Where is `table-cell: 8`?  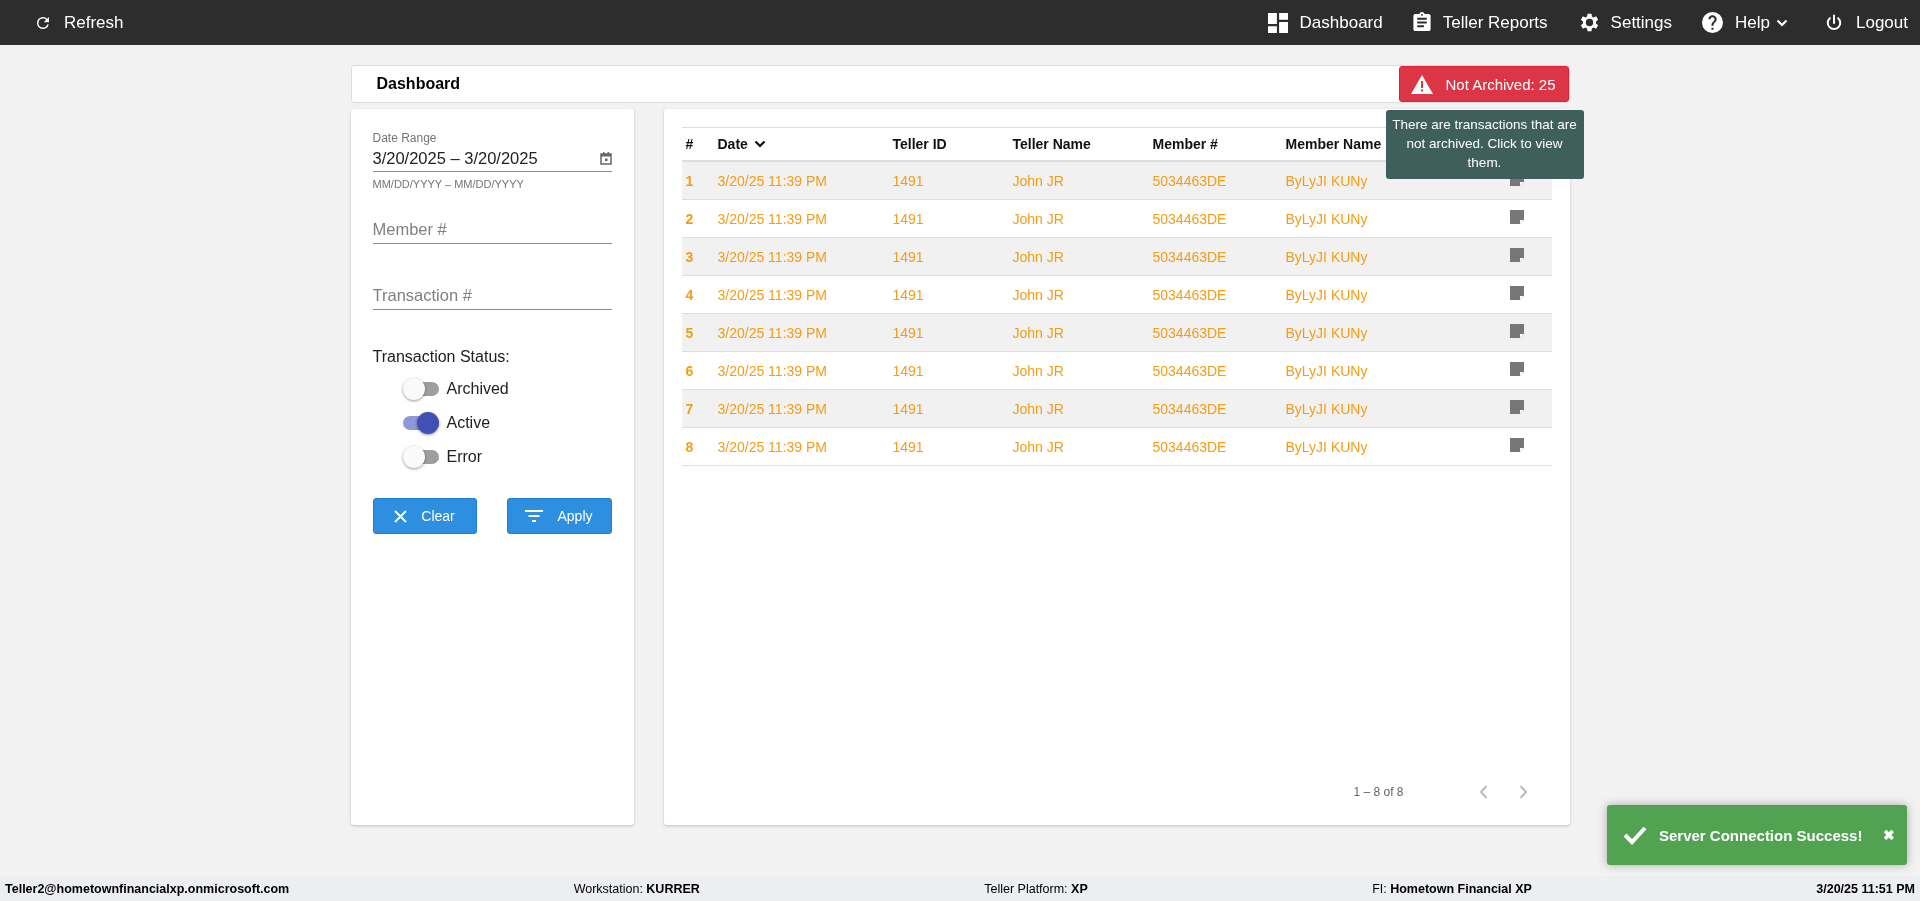 table-cell: 8 is located at coordinates (689, 446).